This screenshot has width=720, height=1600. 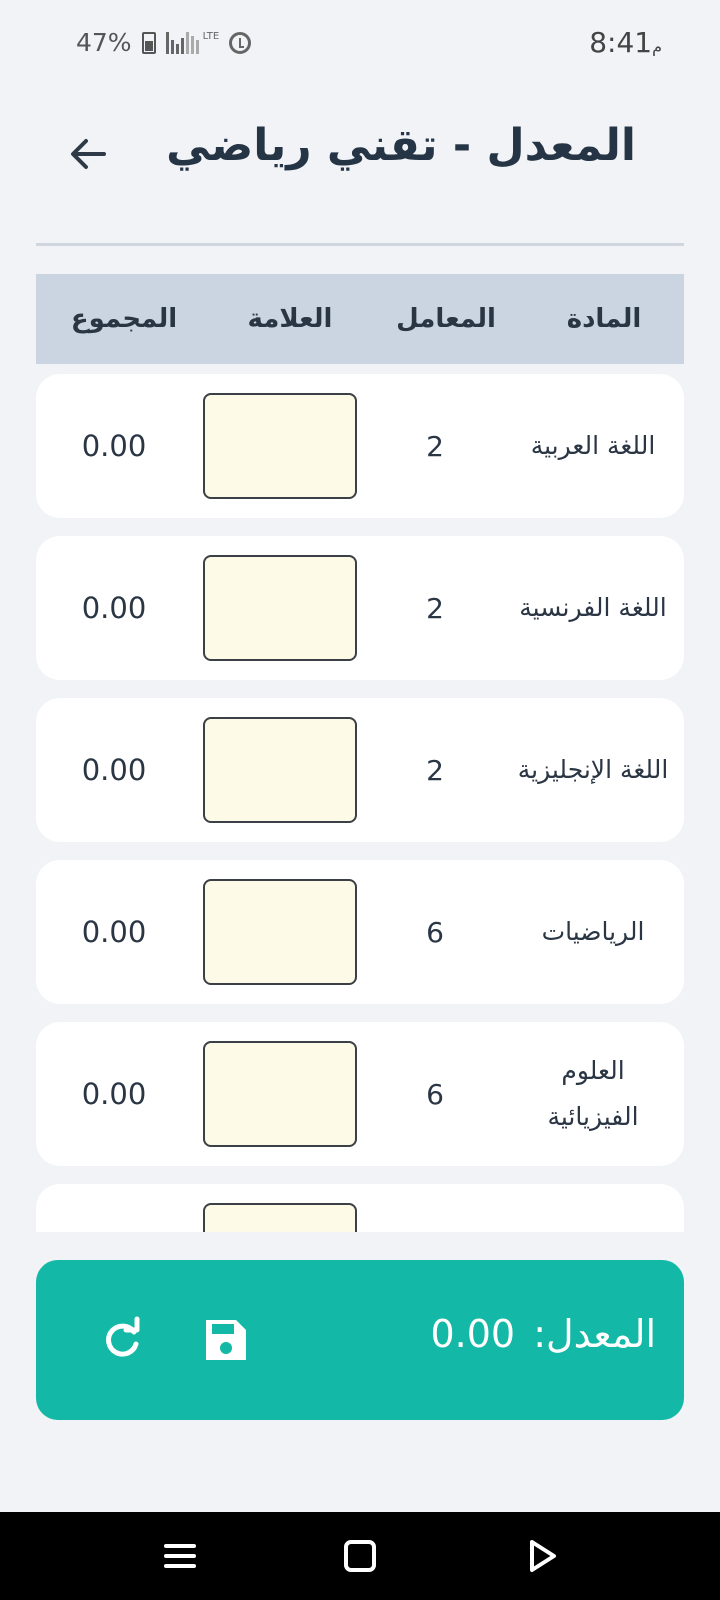 I want to click on menu-nav-button, so click(x=180, y=1556).